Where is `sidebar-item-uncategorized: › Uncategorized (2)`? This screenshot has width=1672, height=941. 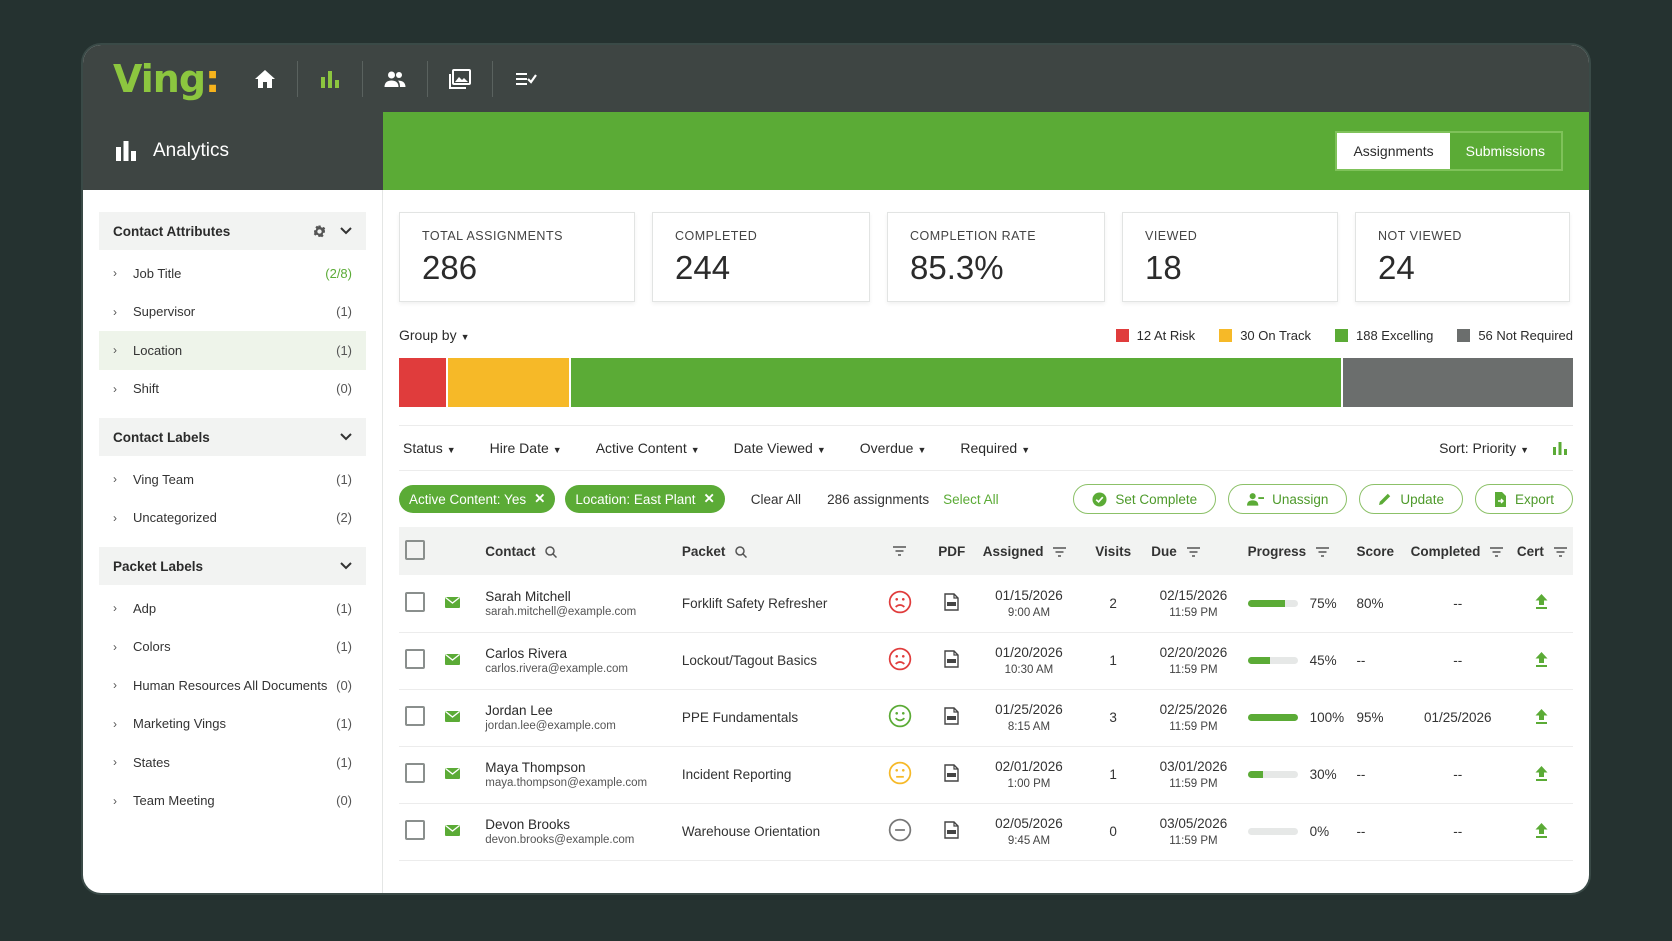
sidebar-item-uncategorized: › Uncategorized (2) is located at coordinates (232, 518).